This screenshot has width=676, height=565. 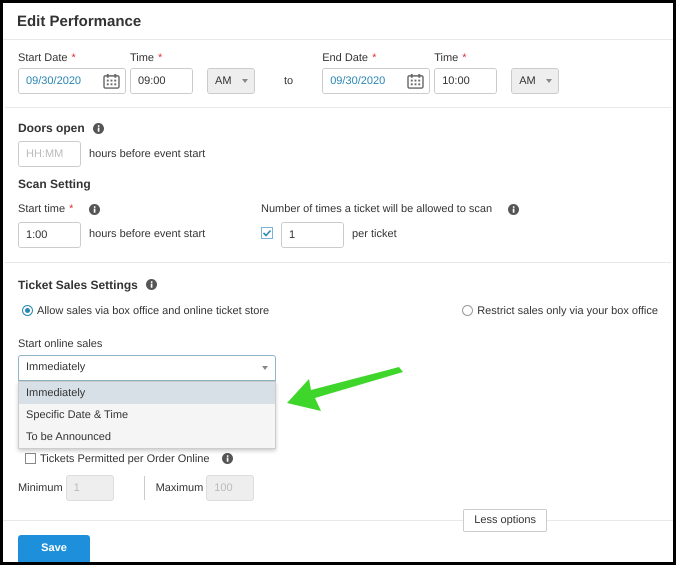 I want to click on field-label: Start Date, so click(x=43, y=58).